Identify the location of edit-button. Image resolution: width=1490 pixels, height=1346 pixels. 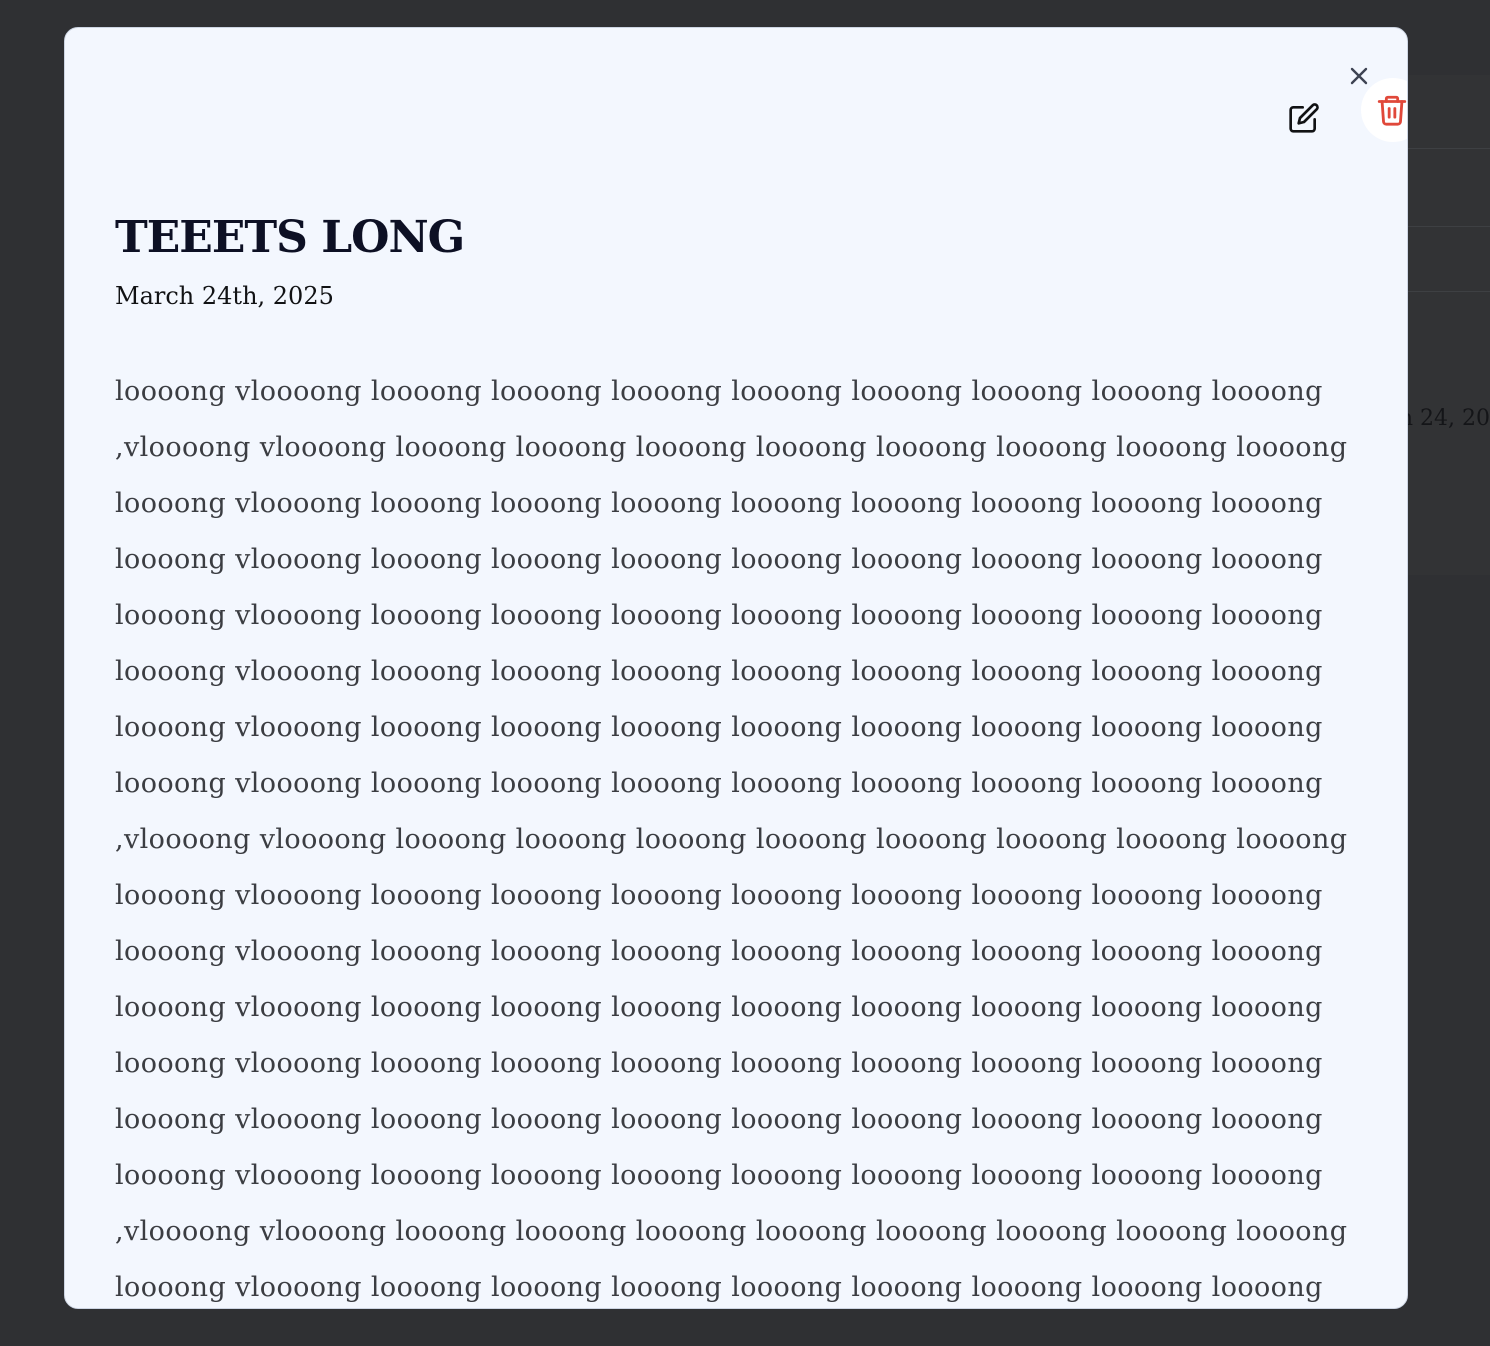
(1304, 118).